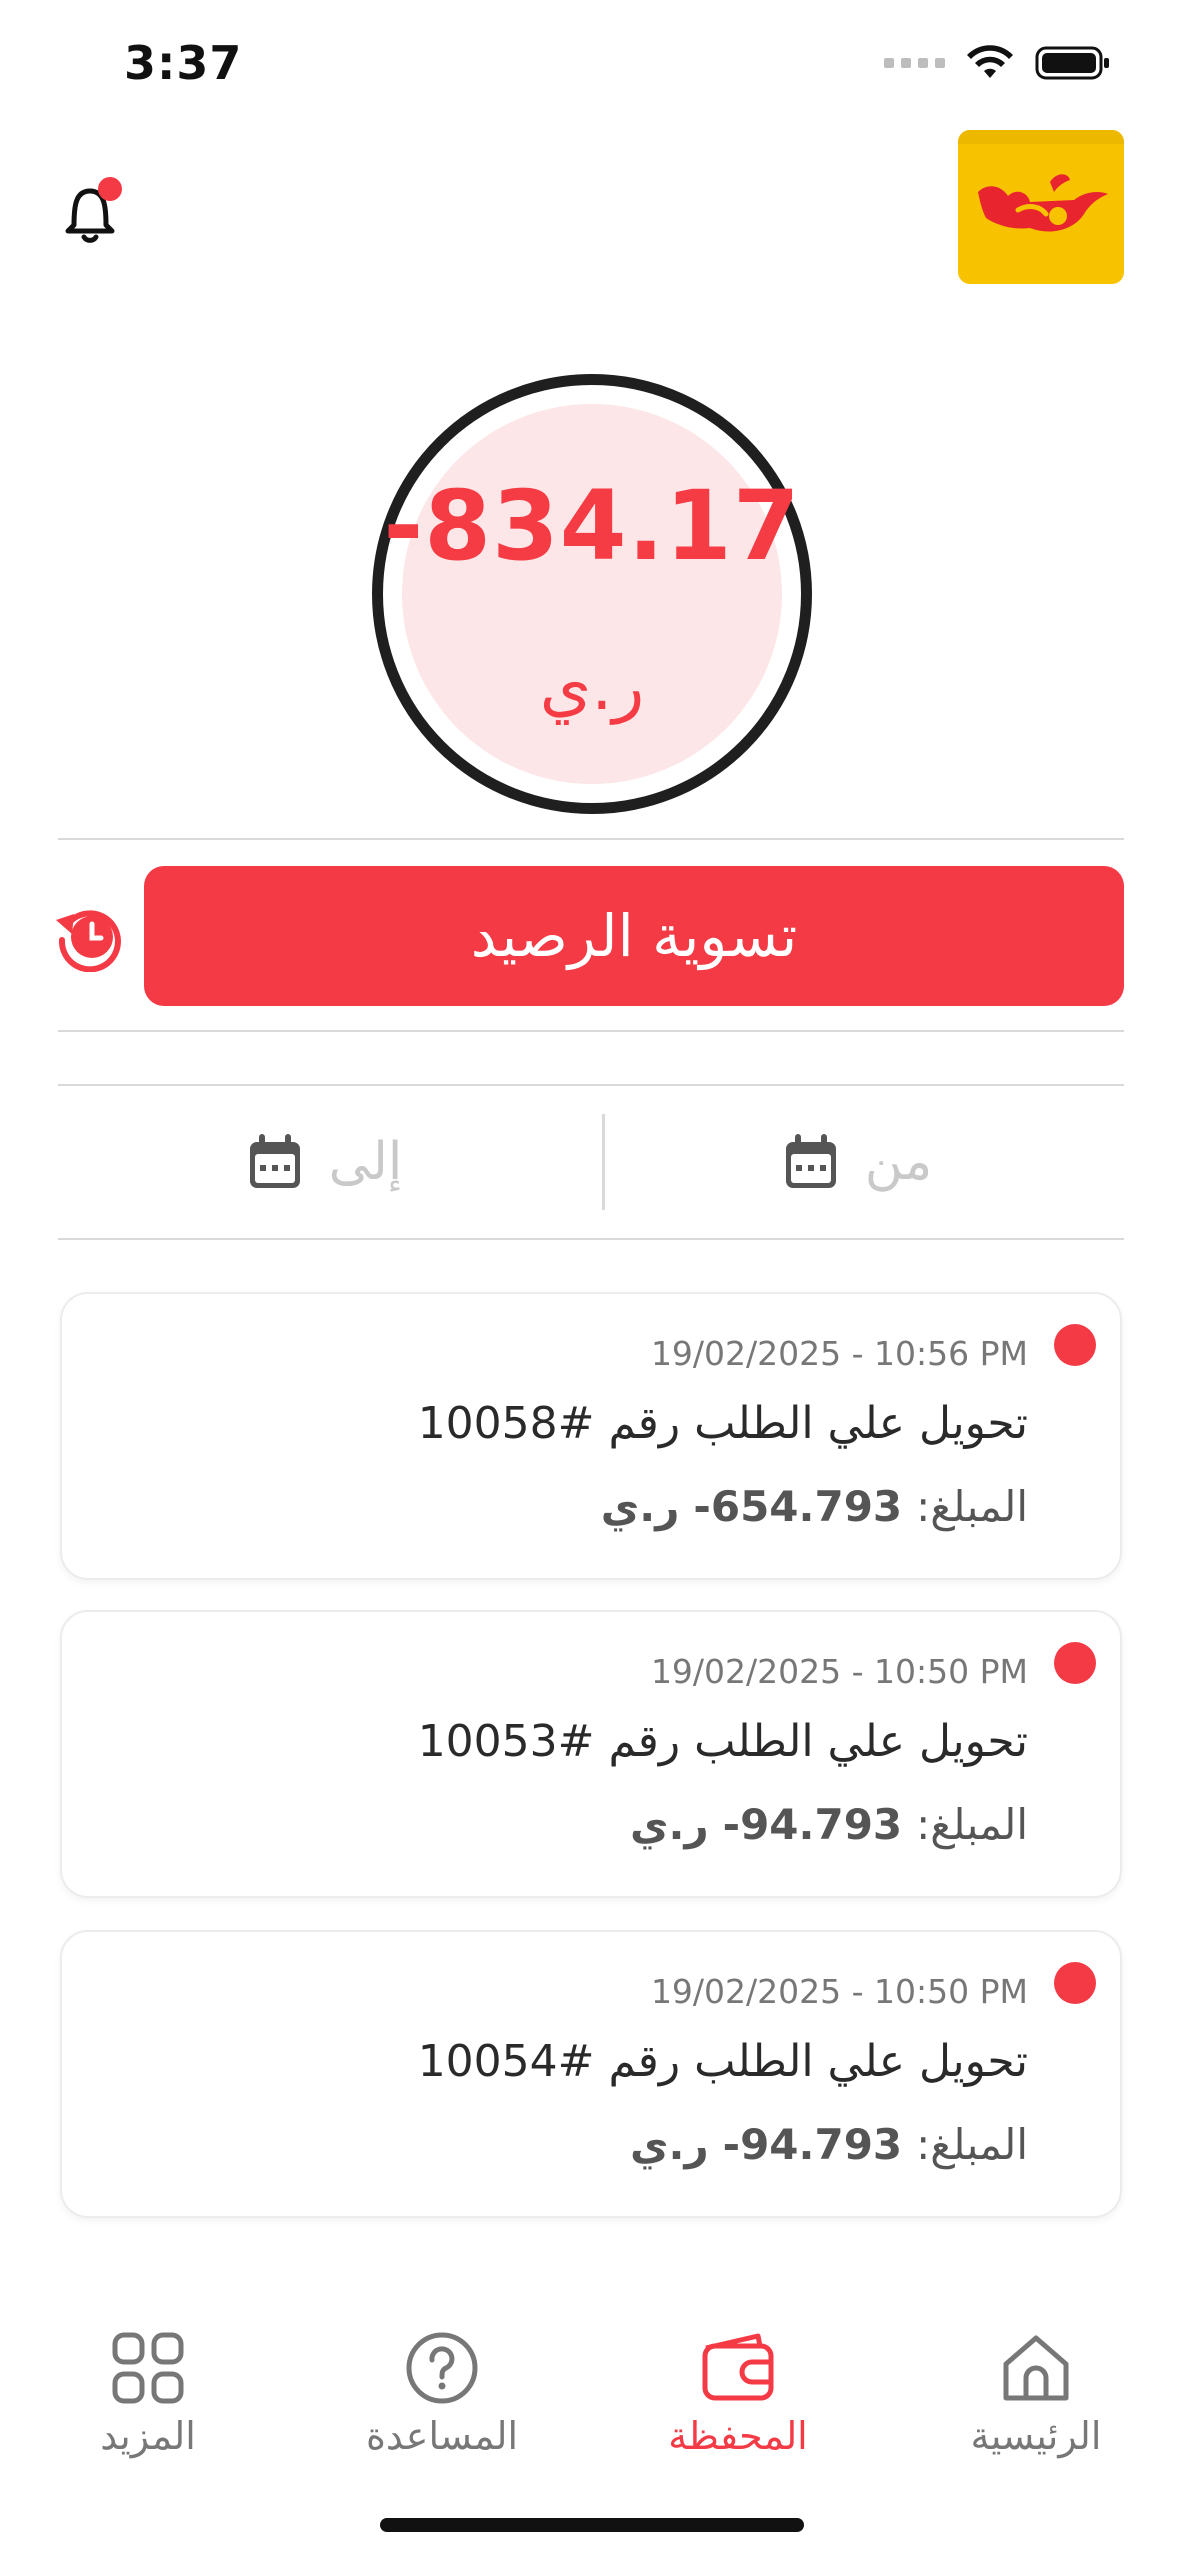  I want to click on status-time: 3:37, so click(183, 63).